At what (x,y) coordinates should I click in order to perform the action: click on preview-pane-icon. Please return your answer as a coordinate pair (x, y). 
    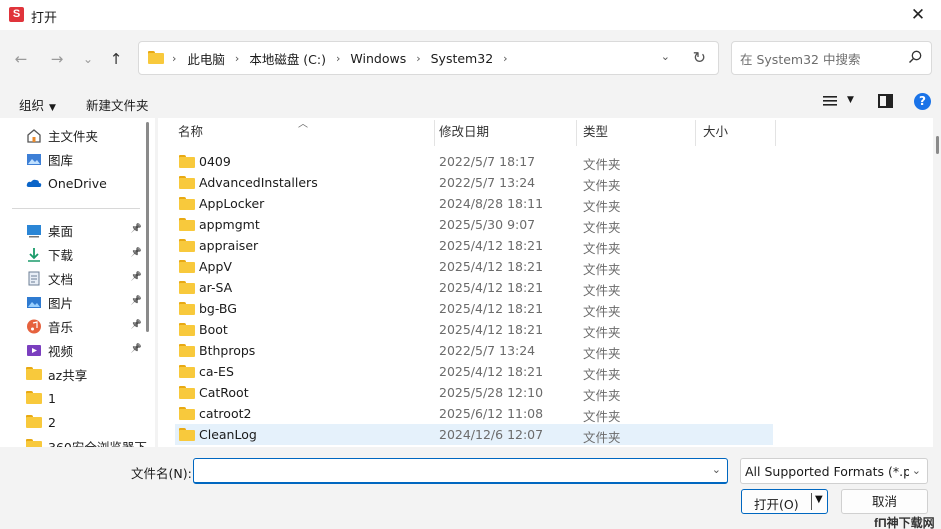
    Looking at the image, I should click on (885, 101).